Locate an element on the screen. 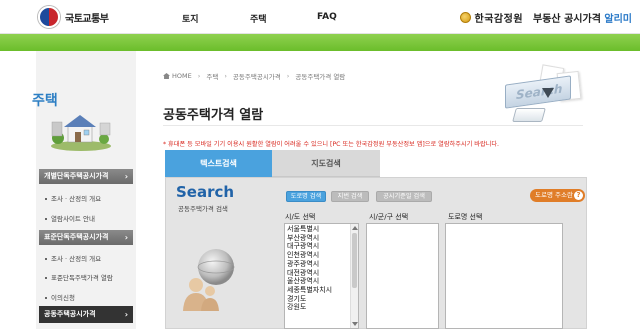 The width and height of the screenshot is (640, 329). tab-map-search: 지도검색 is located at coordinates (326, 163).